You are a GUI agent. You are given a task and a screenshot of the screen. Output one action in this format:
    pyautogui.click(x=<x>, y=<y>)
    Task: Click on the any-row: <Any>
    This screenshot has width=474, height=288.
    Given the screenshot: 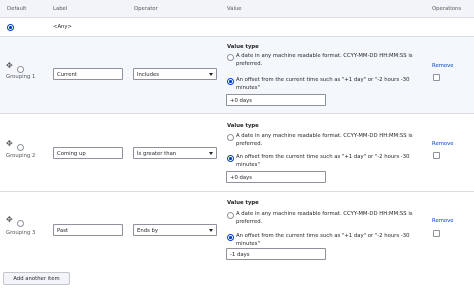 What is the action you would take?
    pyautogui.click(x=237, y=27)
    